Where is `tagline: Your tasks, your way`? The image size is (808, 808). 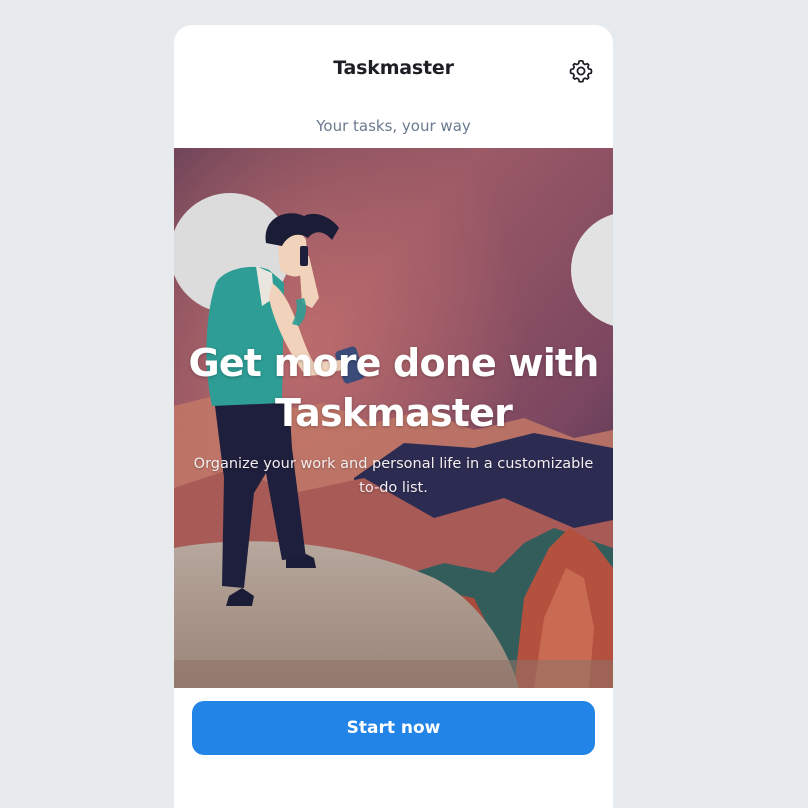
tagline: Your tasks, your way is located at coordinates (393, 126).